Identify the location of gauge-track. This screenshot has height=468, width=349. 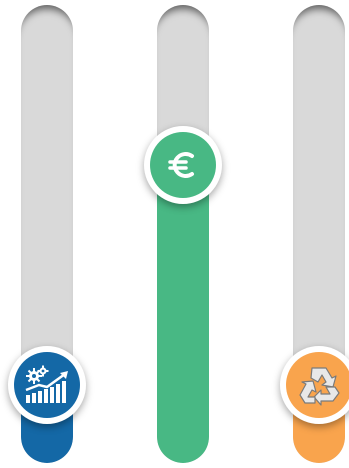
(183, 234).